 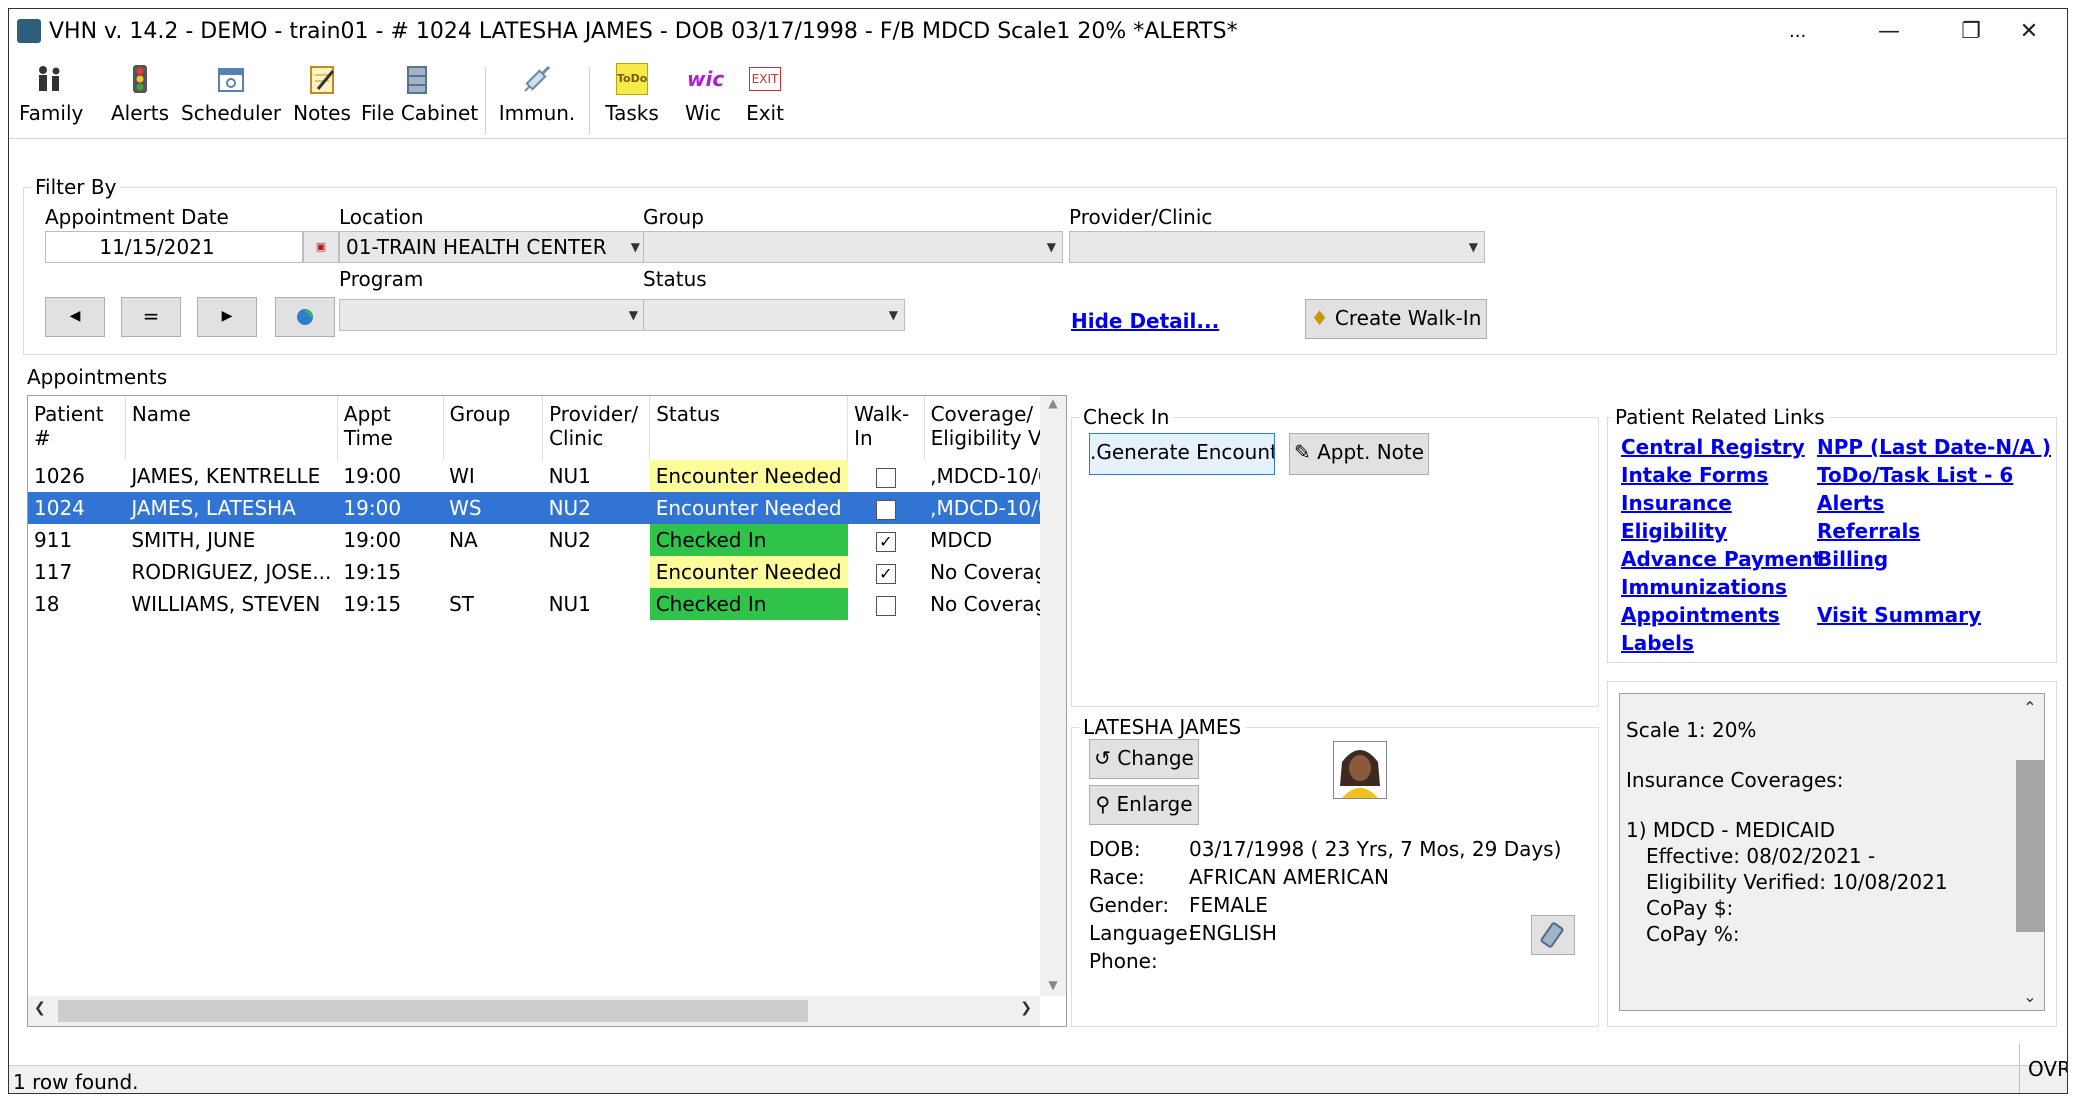 What do you see at coordinates (1182, 454) in the screenshot?
I see `generate-encounter-button: .Generate Encounte` at bounding box center [1182, 454].